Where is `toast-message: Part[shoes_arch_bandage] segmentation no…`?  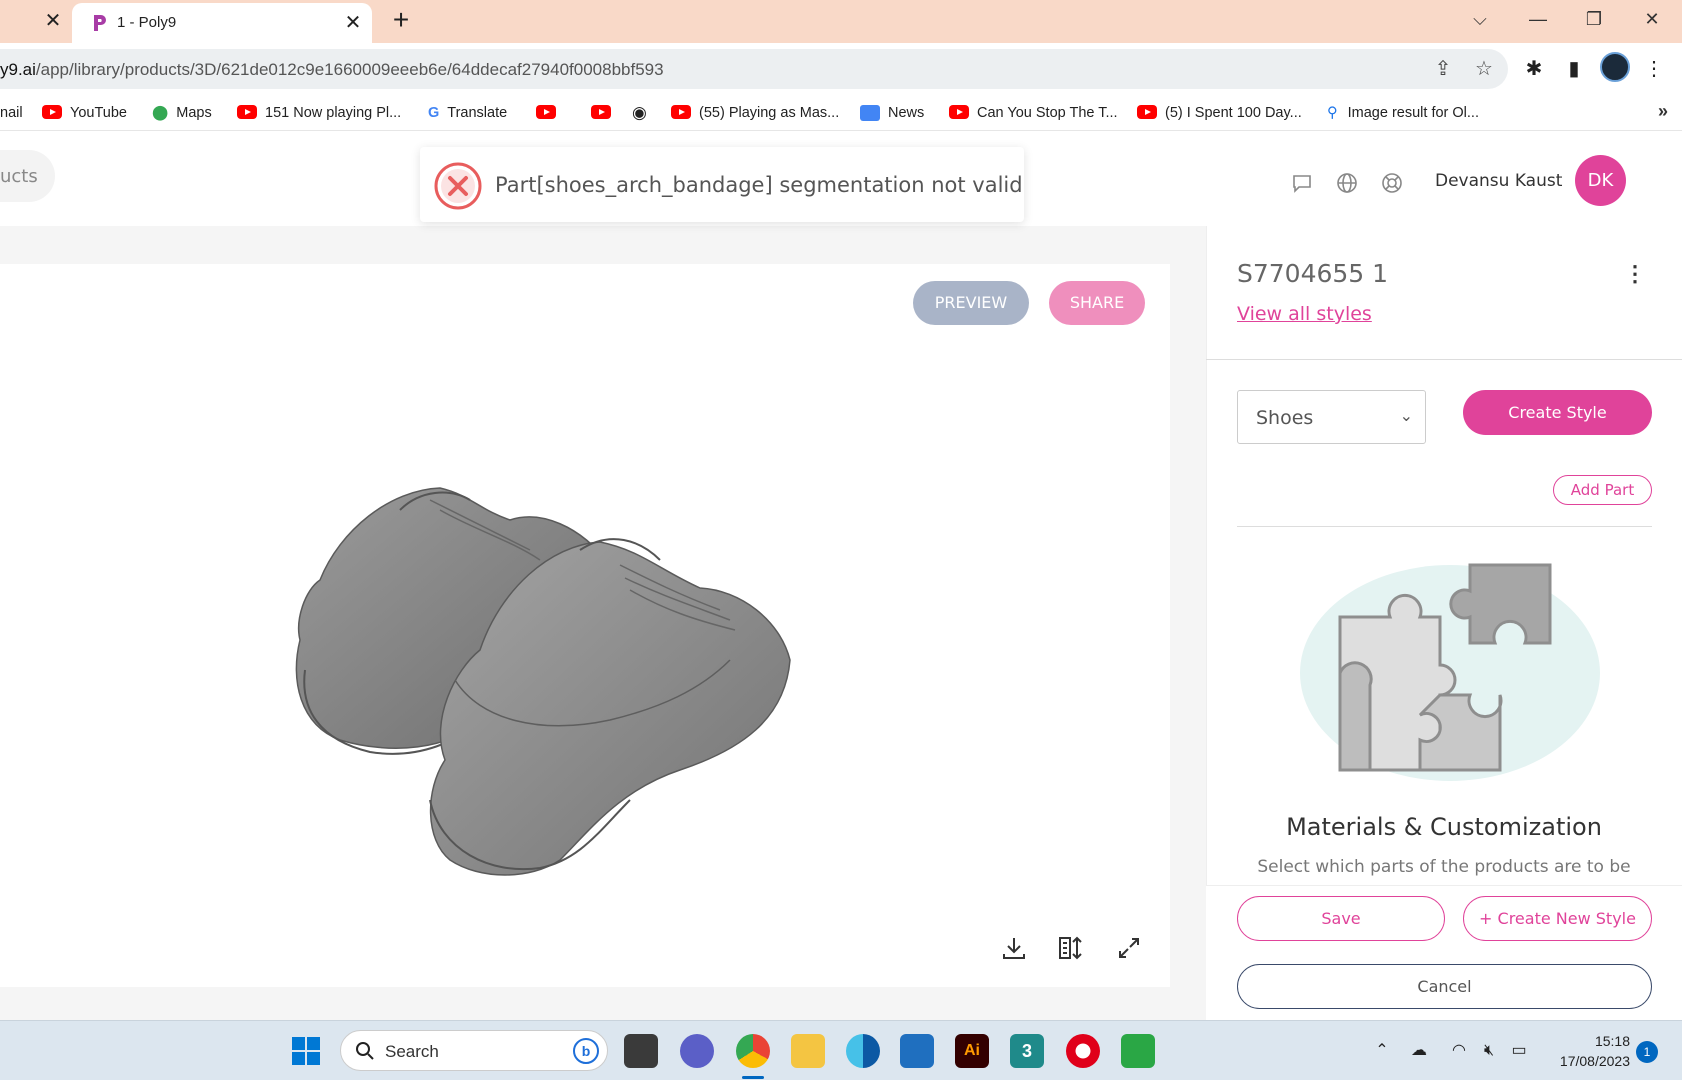
toast-message: Part[shoes_arch_bandage] segmentation no… is located at coordinates (759, 185).